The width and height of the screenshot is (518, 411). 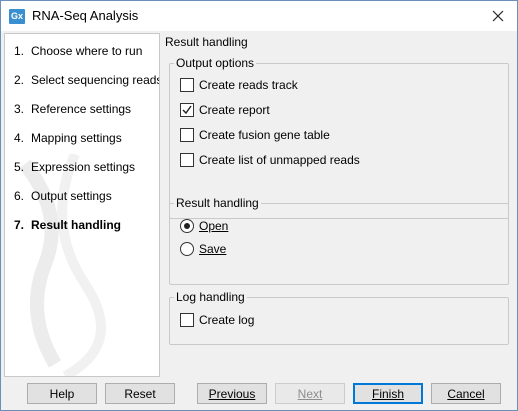 I want to click on create-fusion-gene-table-checkbox: Create fusion gene table, so click(x=255, y=135).